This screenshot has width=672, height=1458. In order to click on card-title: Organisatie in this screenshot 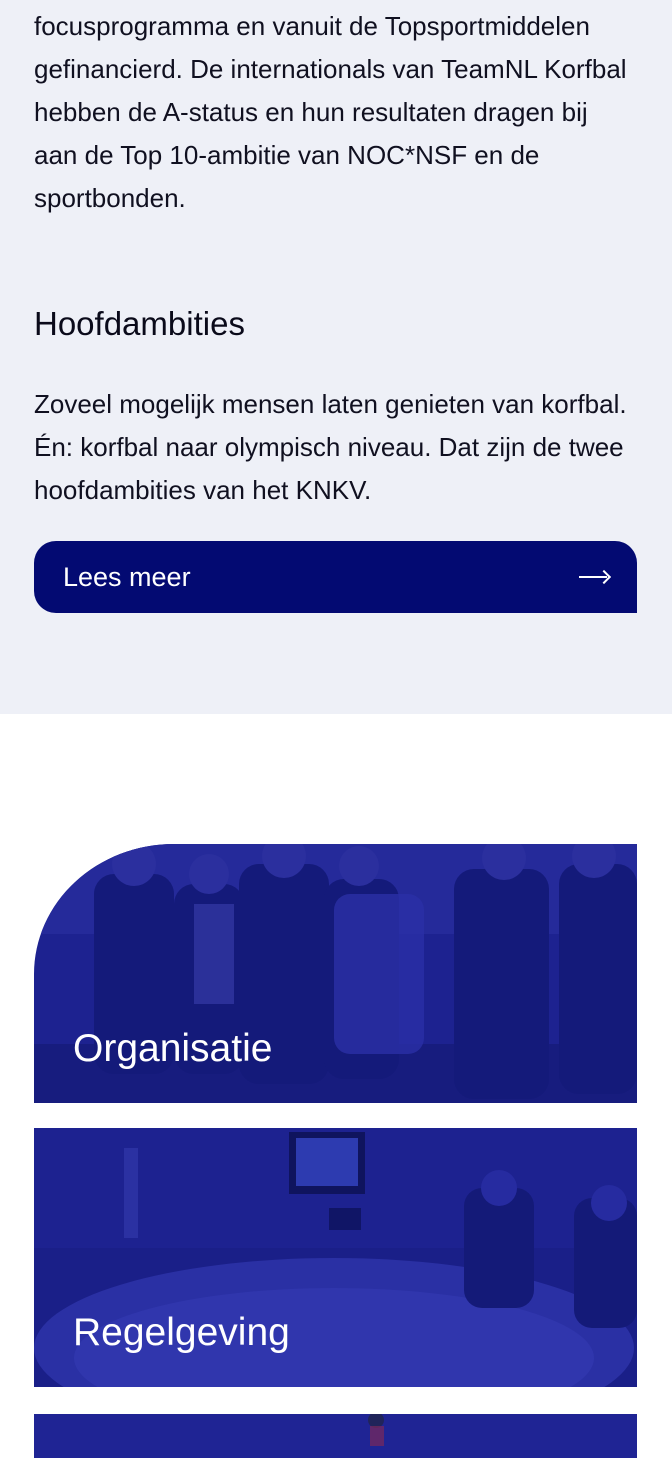, I will do `click(173, 1048)`.